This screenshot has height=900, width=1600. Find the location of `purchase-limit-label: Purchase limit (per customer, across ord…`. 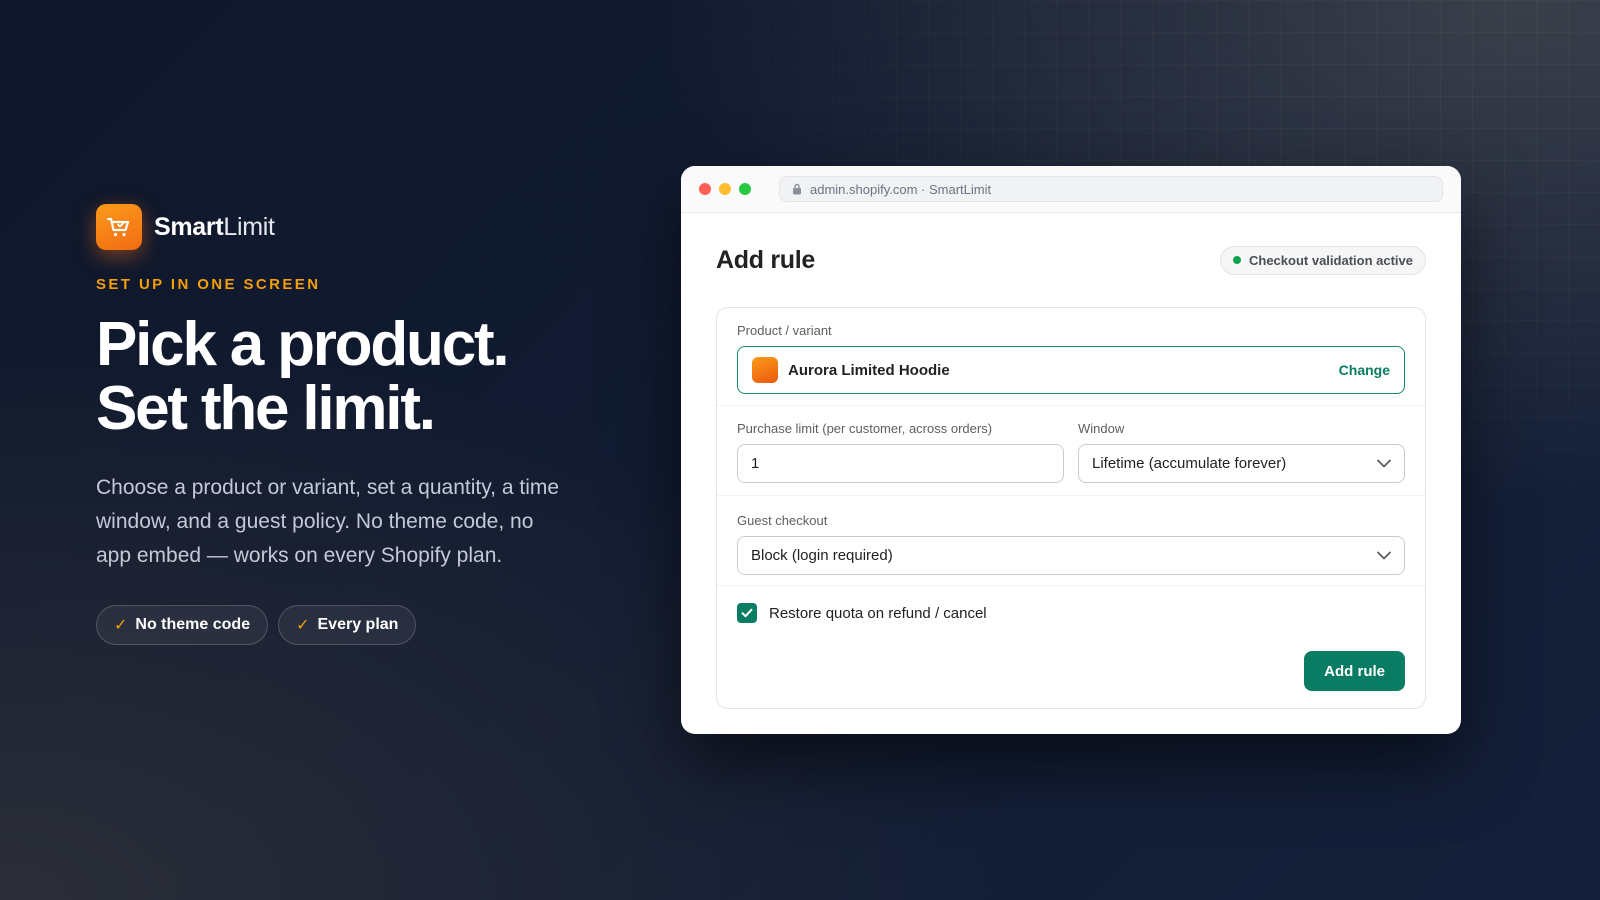

purchase-limit-label: Purchase limit (per customer, across ord… is located at coordinates (865, 428).